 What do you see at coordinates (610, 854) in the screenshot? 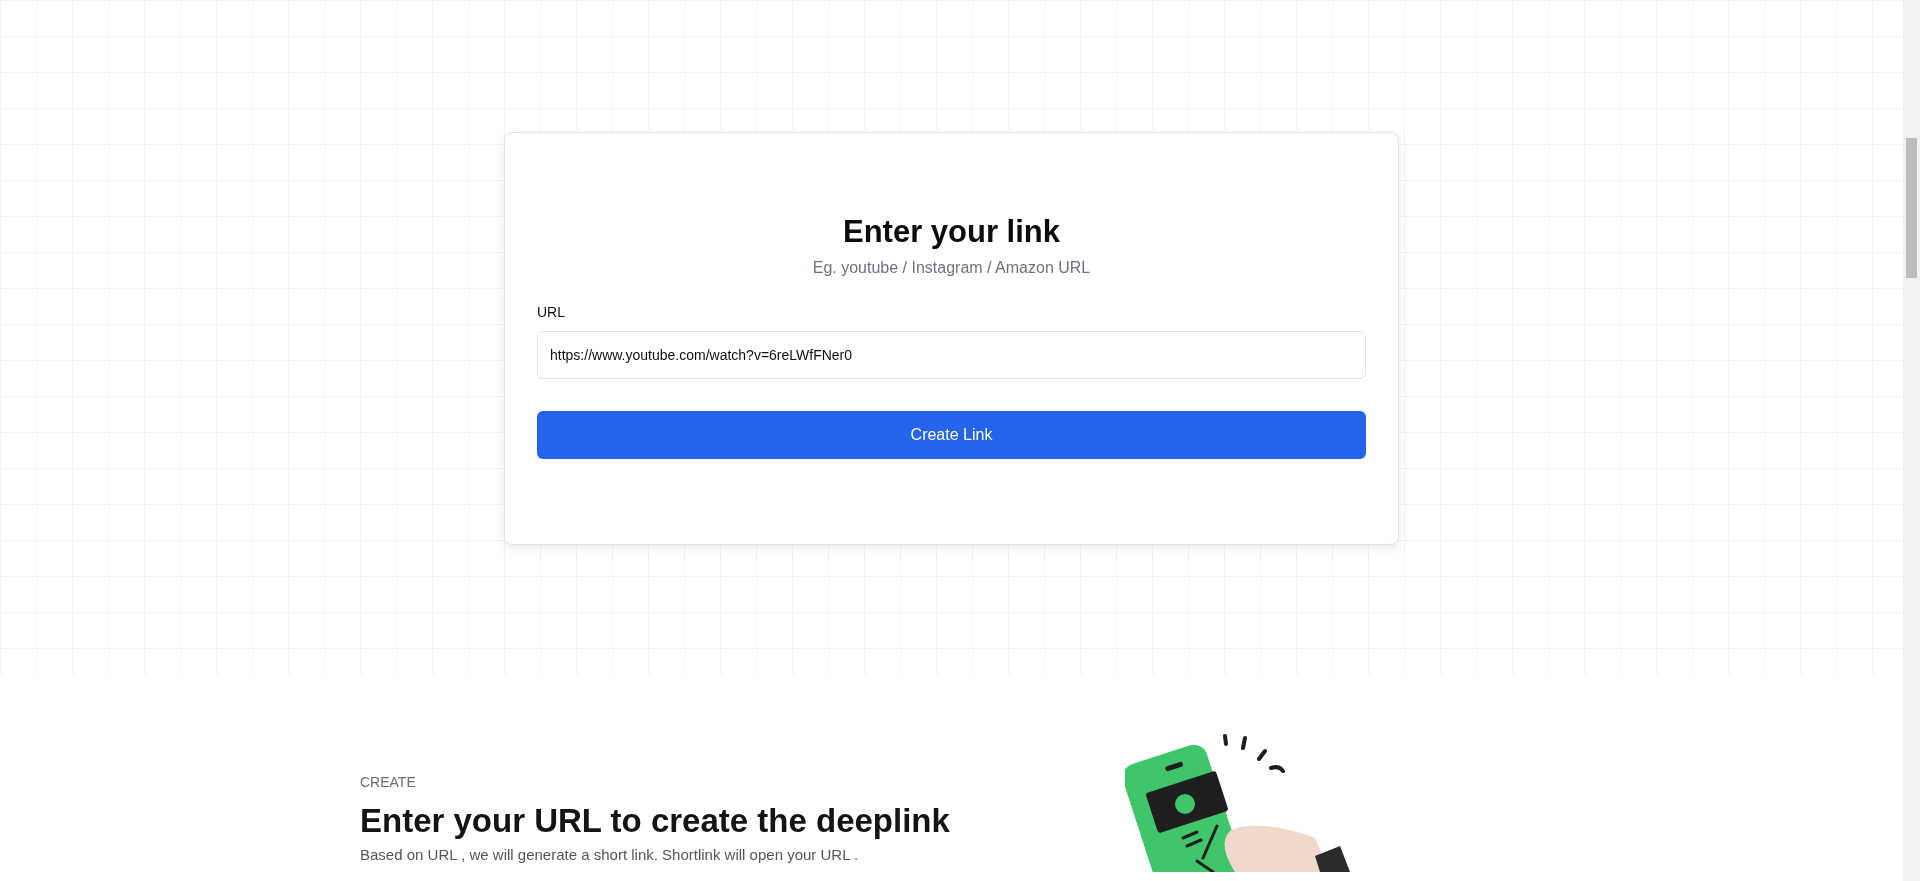
I see `section-text: Based on URL , we will generate a short link. Shortlink will open your URL .` at bounding box center [610, 854].